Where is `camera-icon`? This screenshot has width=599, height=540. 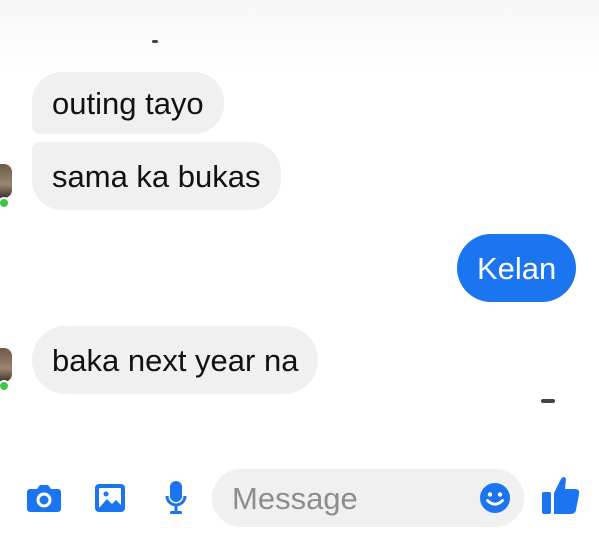 camera-icon is located at coordinates (44, 498).